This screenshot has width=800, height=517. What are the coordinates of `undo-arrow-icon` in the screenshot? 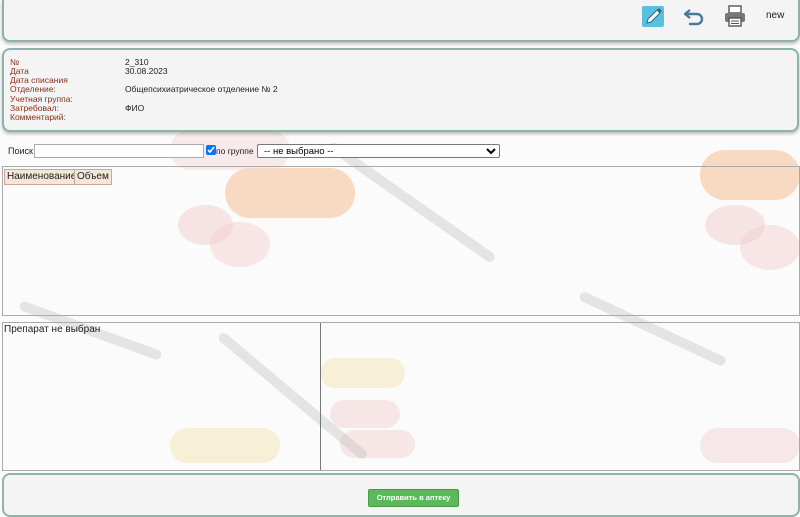 It's located at (694, 16).